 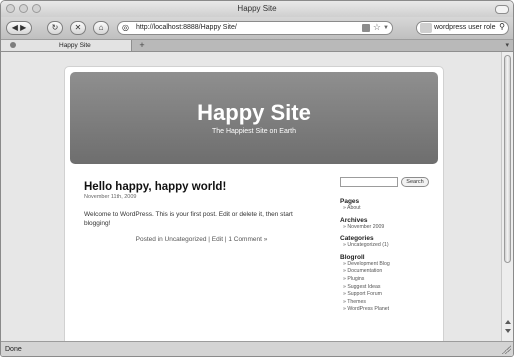 What do you see at coordinates (10, 8) in the screenshot?
I see `close-window-button` at bounding box center [10, 8].